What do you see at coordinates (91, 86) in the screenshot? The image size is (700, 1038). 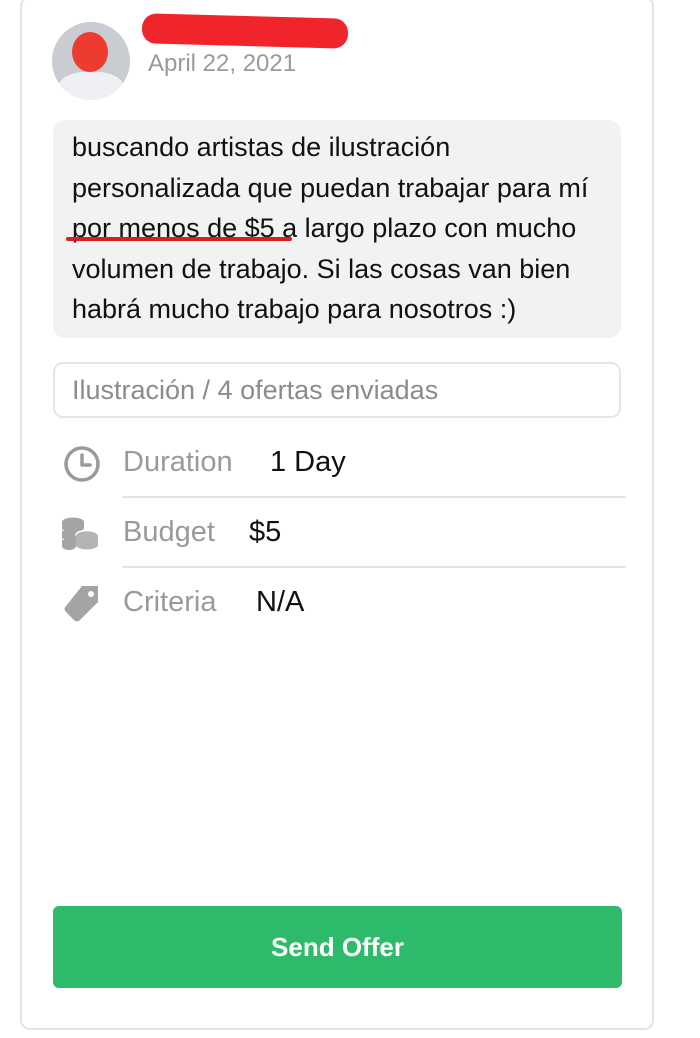 I see `avatar-body` at bounding box center [91, 86].